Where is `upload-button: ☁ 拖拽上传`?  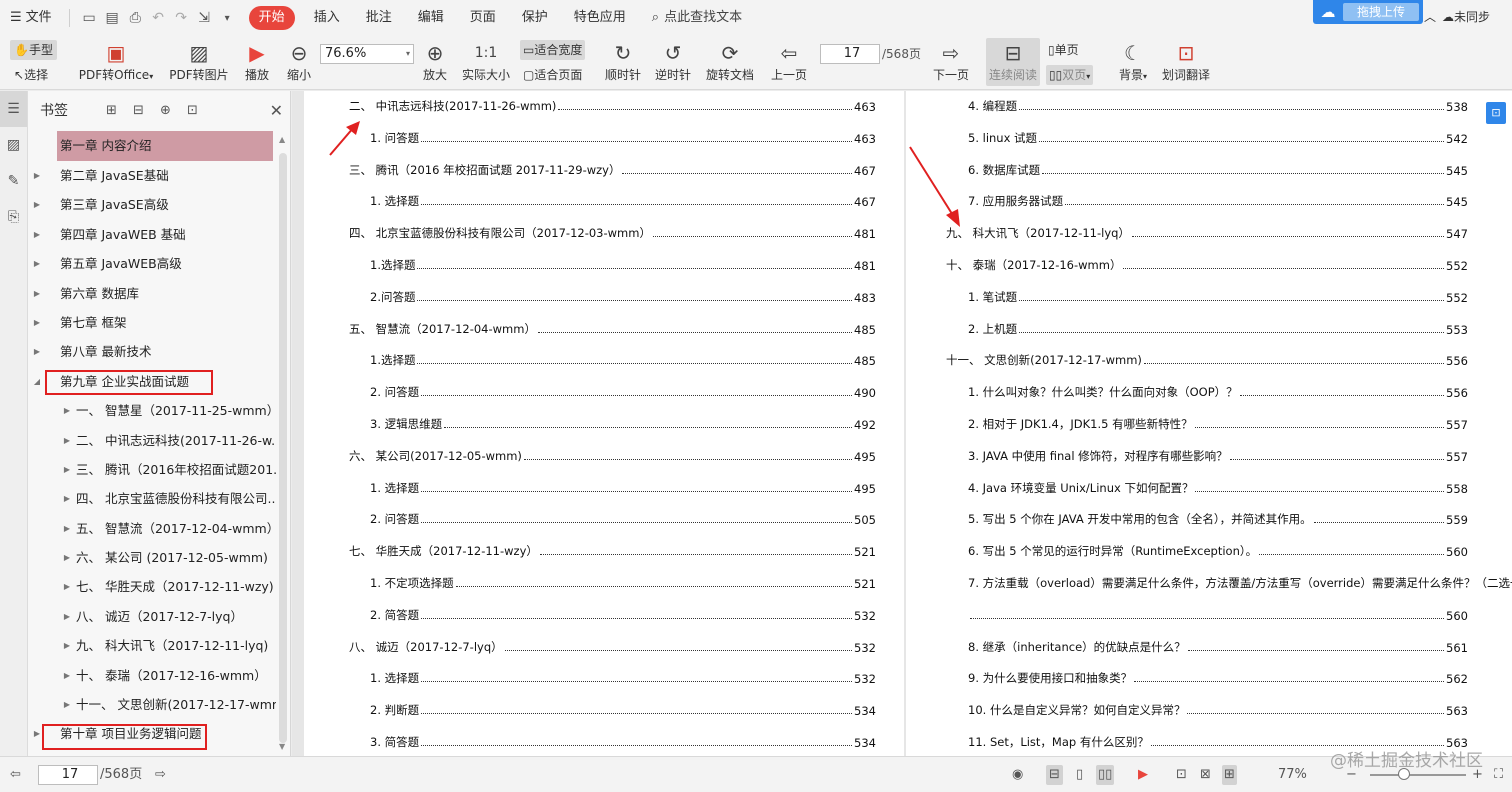
upload-button: ☁ 拖拽上传 is located at coordinates (1368, 12).